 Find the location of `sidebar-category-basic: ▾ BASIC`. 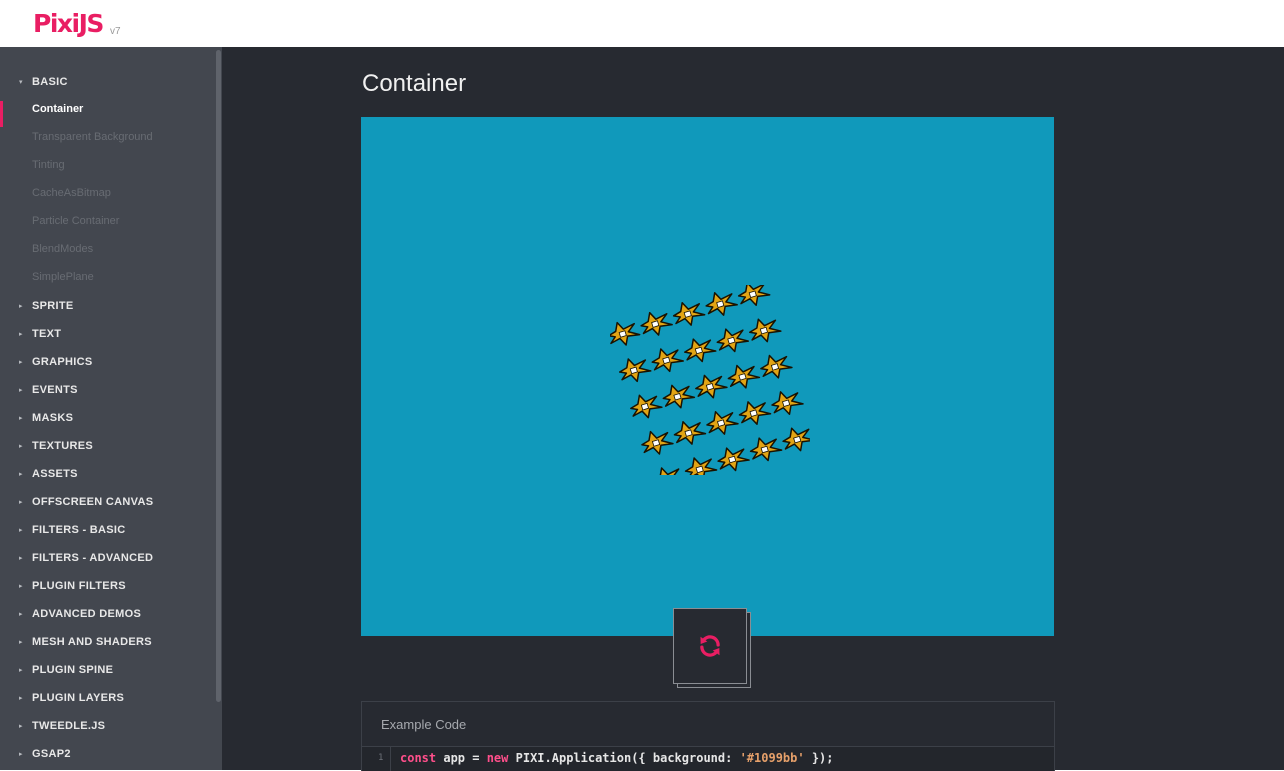

sidebar-category-basic: ▾ BASIC is located at coordinates (43, 82).